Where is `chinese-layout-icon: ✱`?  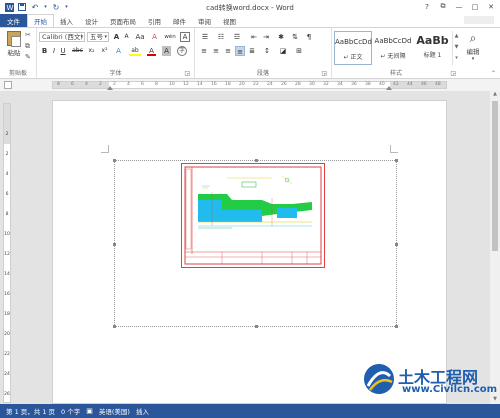
chinese-layout-icon: ✱ is located at coordinates (281, 37).